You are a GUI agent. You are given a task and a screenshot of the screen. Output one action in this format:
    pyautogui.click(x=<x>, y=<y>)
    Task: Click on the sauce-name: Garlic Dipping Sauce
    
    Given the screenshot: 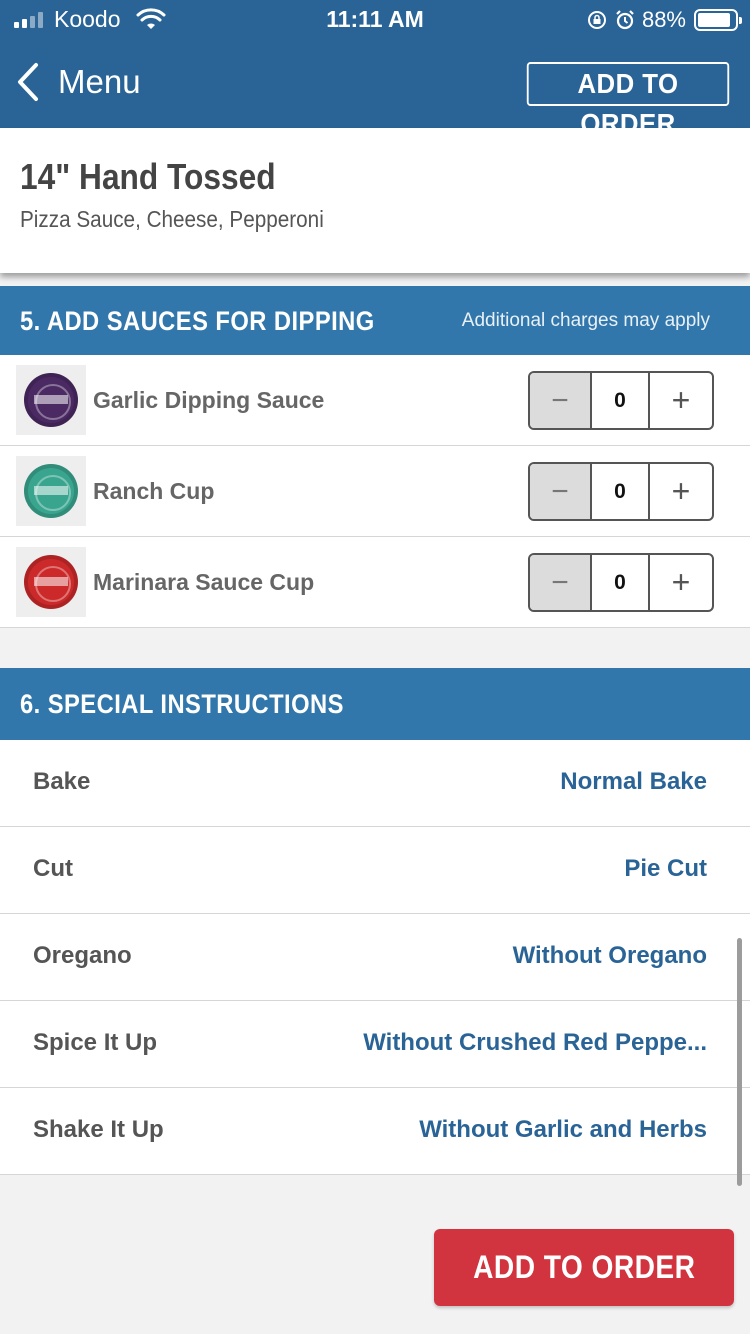 What is the action you would take?
    pyautogui.click(x=209, y=400)
    